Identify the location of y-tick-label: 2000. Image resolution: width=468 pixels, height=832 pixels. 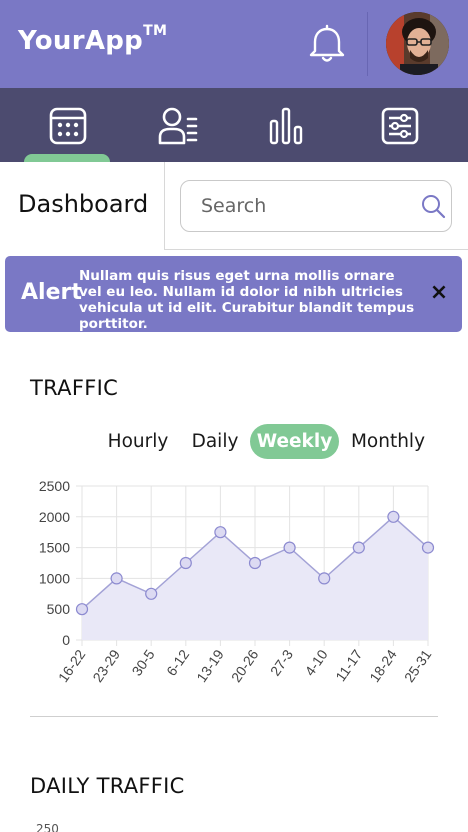
(54, 517).